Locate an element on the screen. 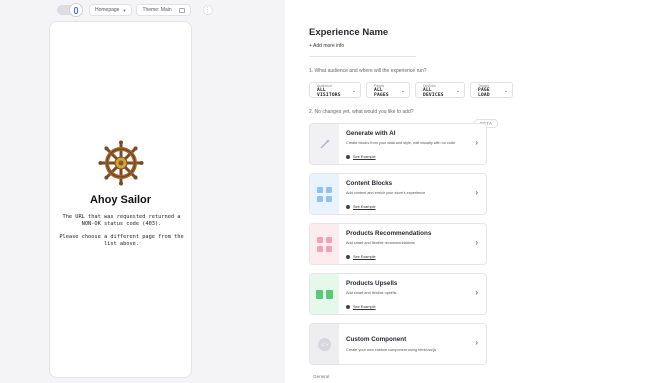 The image size is (670, 383). experience-name-title: Experience Name is located at coordinates (348, 32).